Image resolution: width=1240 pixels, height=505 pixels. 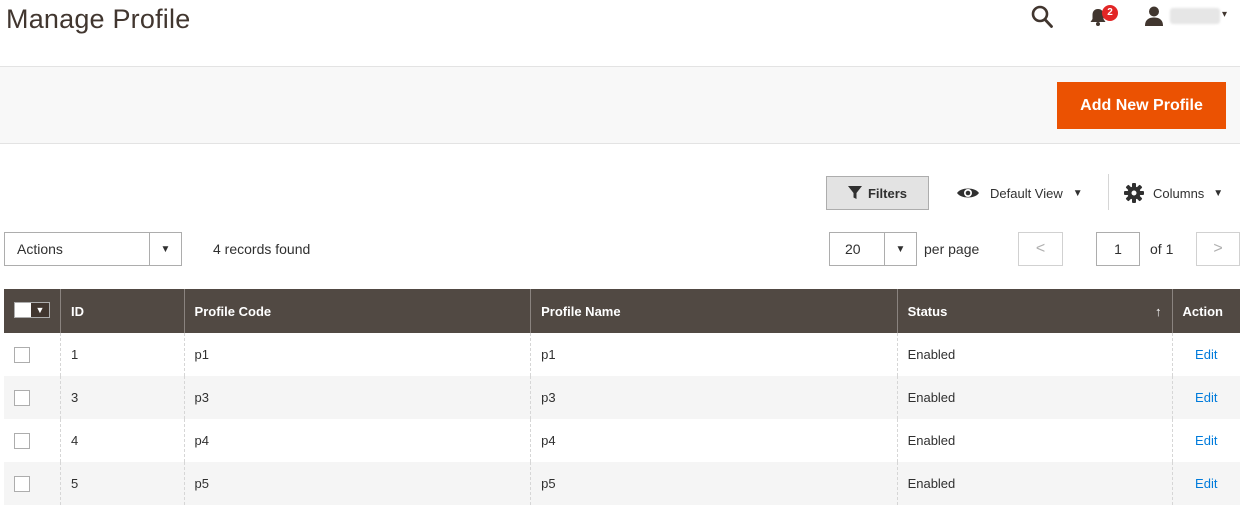 I want to click on previous-page-button: <, so click(x=1040, y=249).